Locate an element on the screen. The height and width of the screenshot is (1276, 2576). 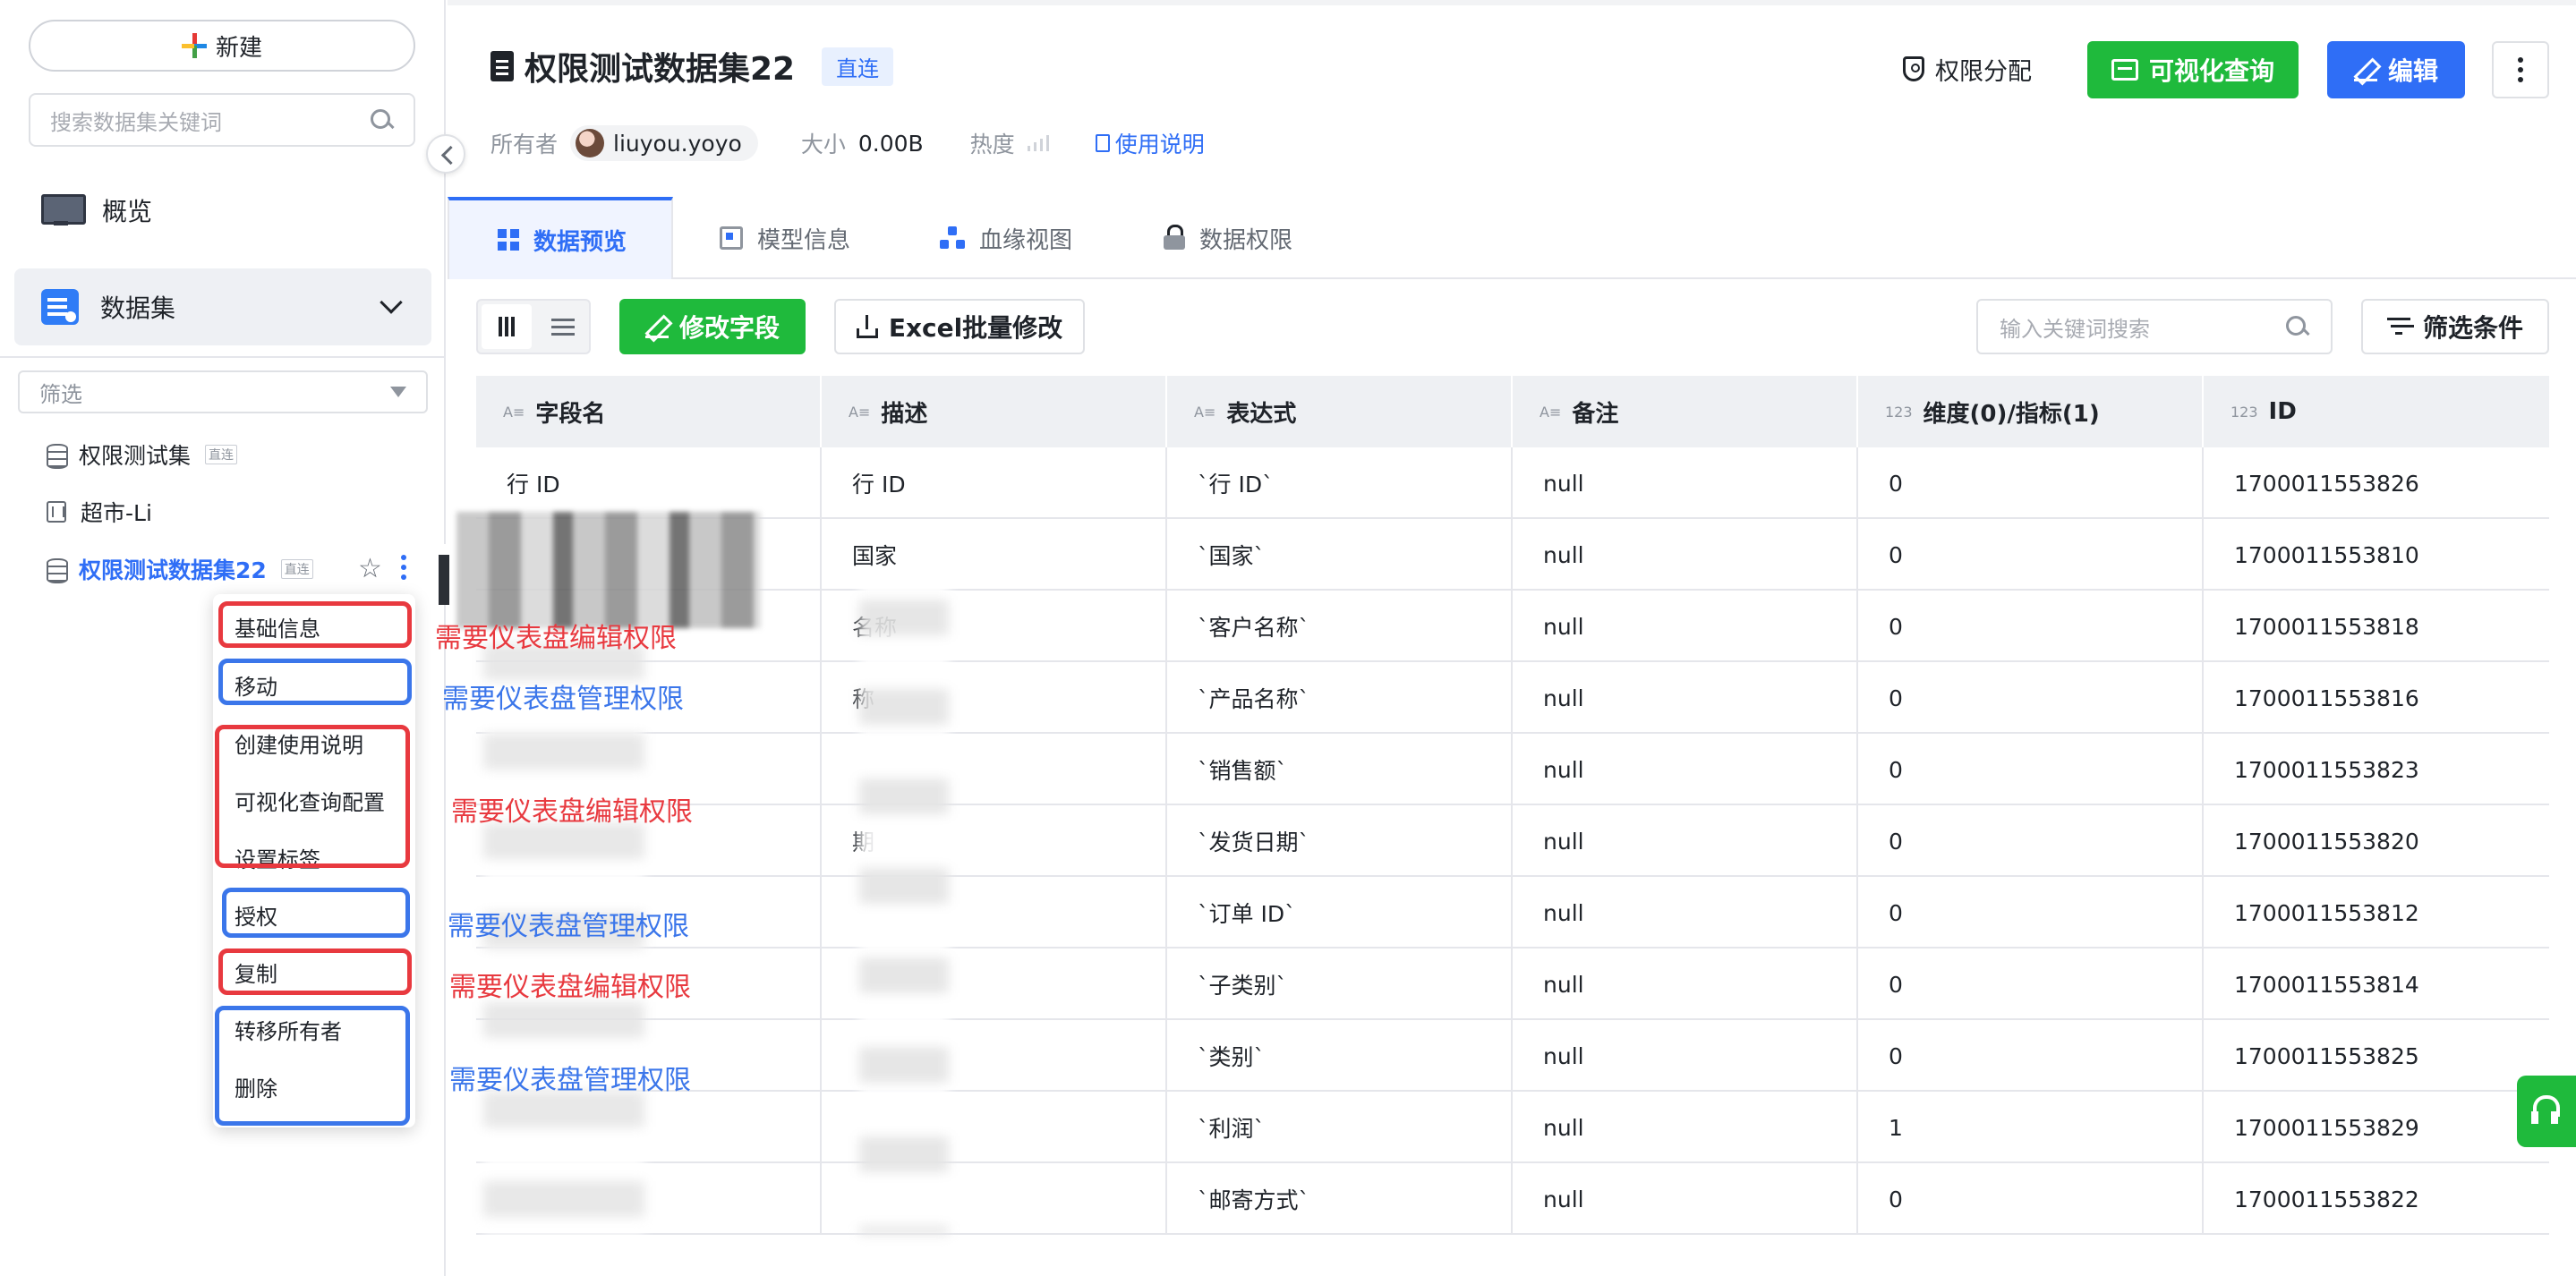
mosaic-mask is located at coordinates (608, 570).